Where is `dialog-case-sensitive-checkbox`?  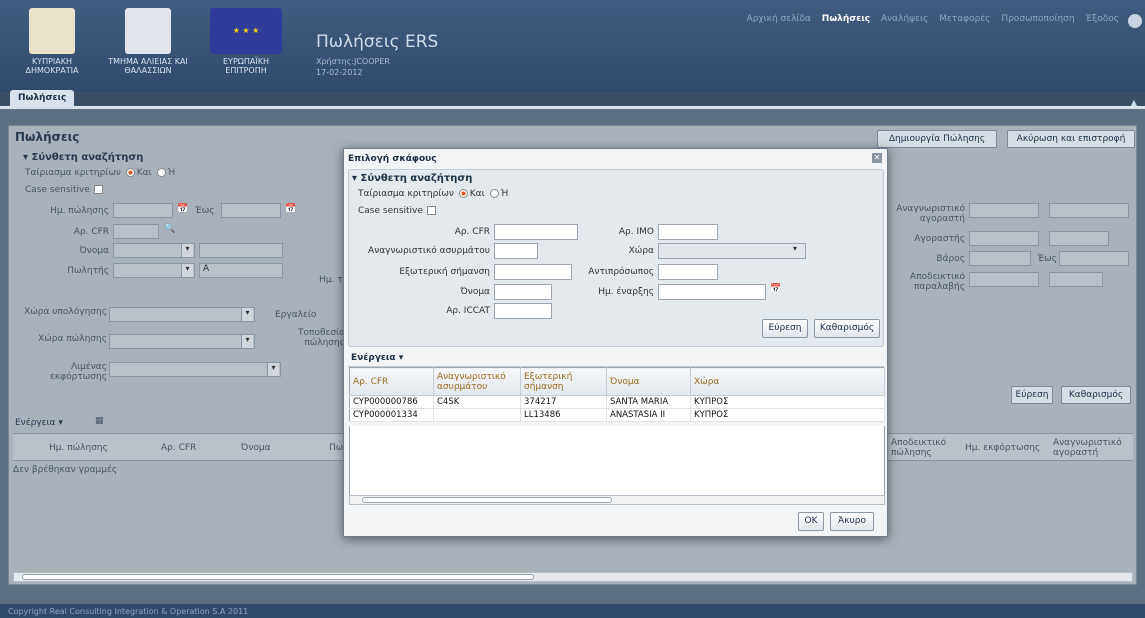 dialog-case-sensitive-checkbox is located at coordinates (431, 210).